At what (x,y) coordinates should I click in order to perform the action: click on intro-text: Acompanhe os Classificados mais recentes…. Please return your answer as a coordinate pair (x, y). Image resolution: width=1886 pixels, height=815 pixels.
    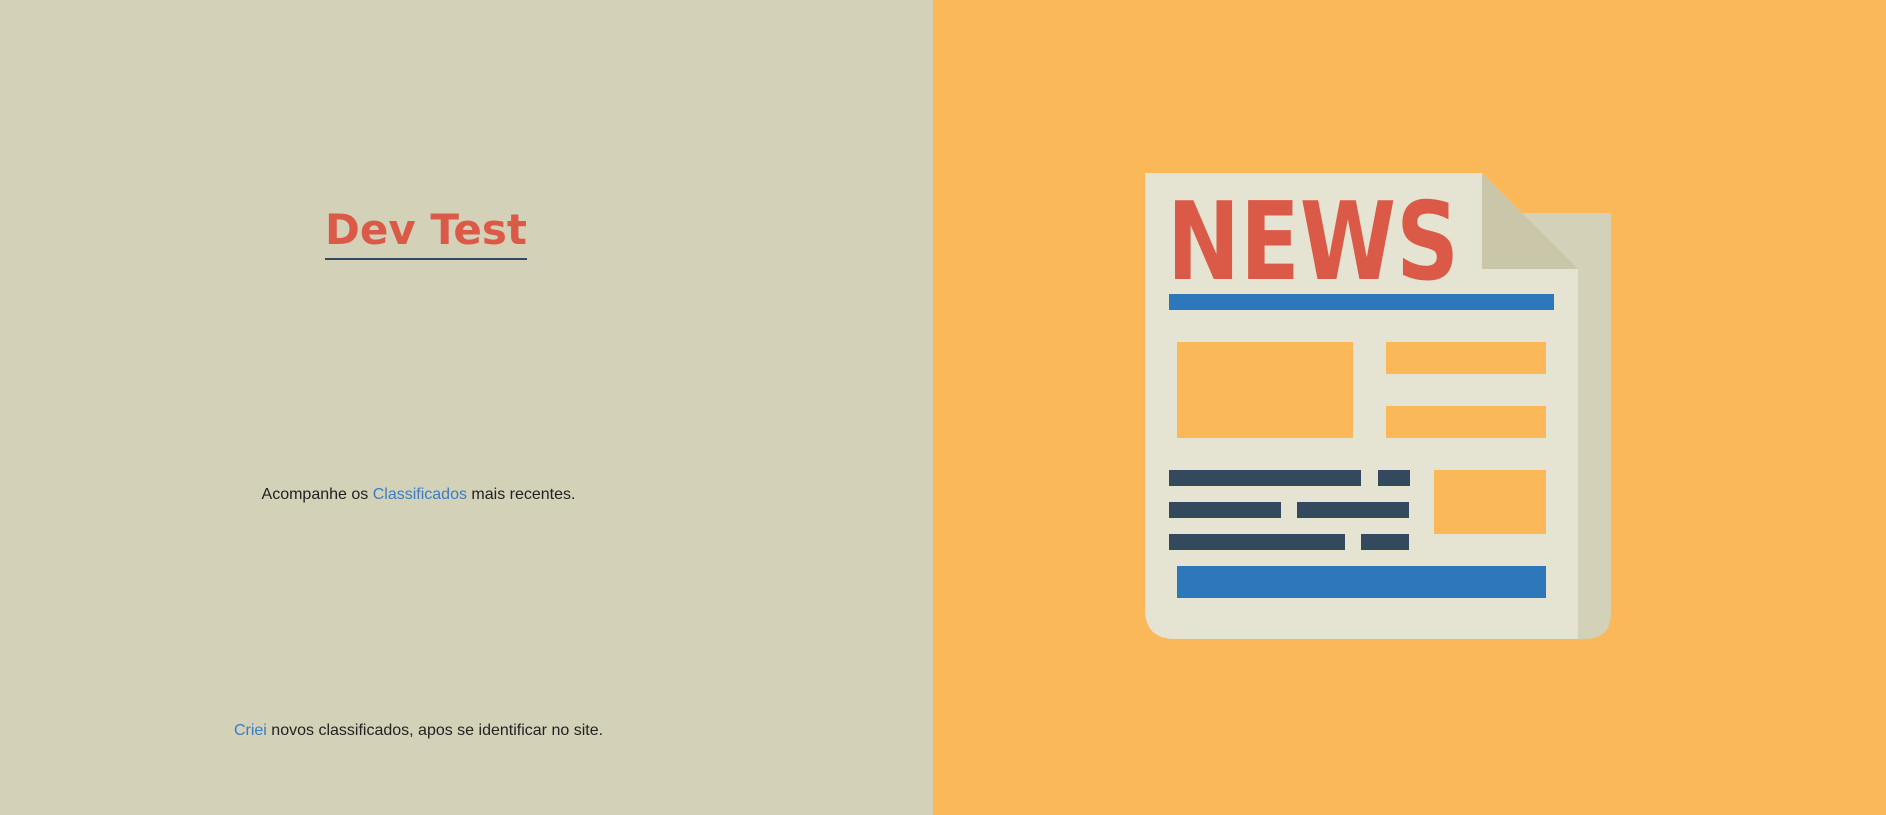
    Looking at the image, I should click on (418, 495).